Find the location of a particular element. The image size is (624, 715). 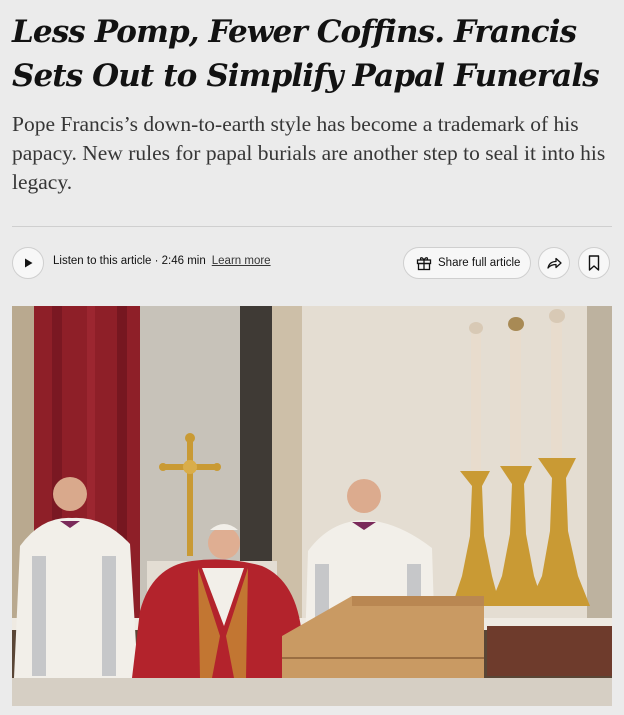

divider is located at coordinates (312, 226).